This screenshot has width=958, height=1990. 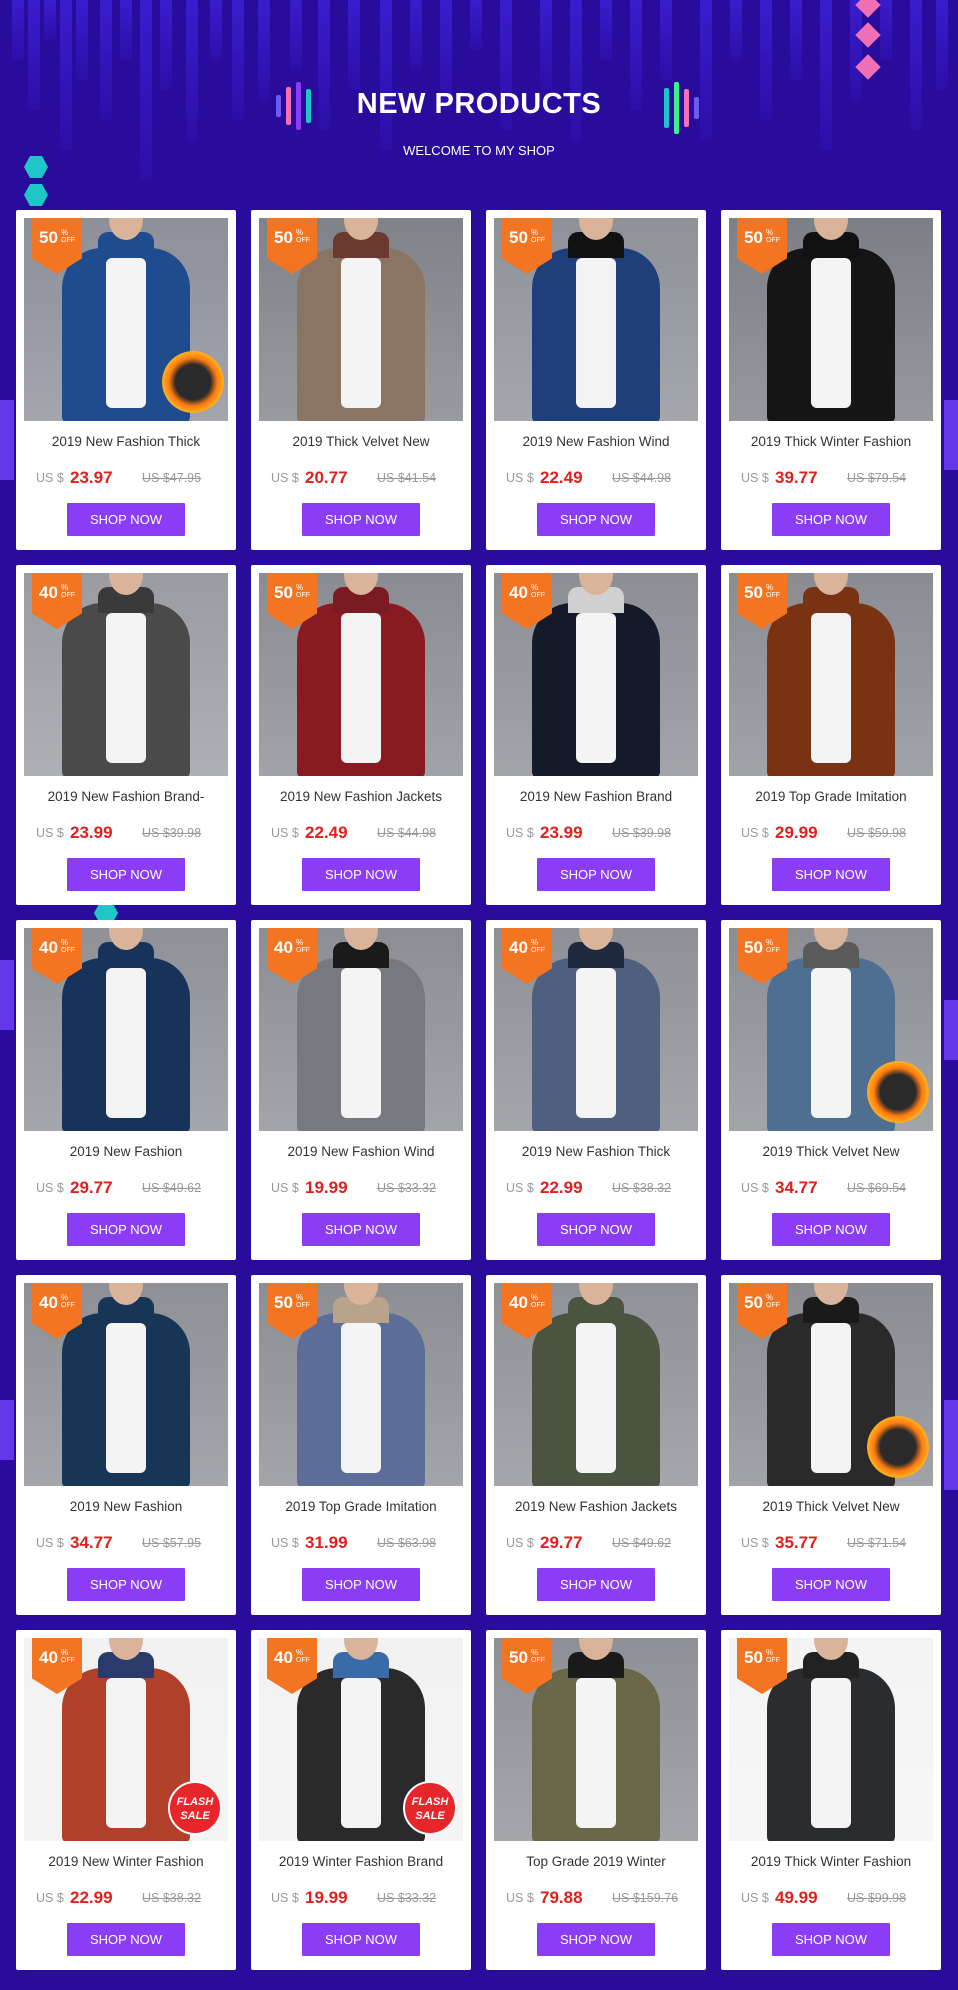 What do you see at coordinates (361, 1868) in the screenshot?
I see `product-title: 2019 Winter Fashion Brand` at bounding box center [361, 1868].